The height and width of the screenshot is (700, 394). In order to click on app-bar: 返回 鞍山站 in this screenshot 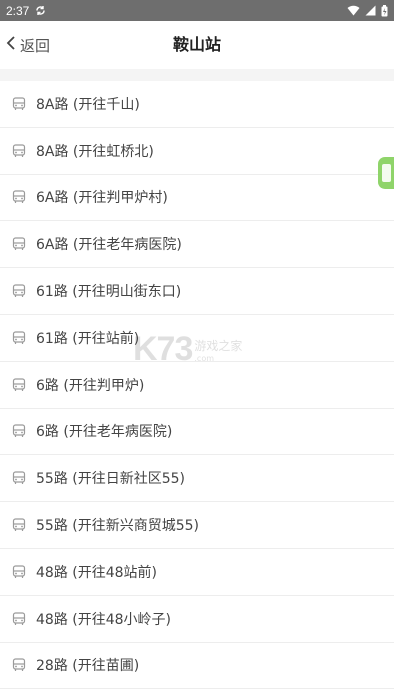, I will do `click(197, 45)`.